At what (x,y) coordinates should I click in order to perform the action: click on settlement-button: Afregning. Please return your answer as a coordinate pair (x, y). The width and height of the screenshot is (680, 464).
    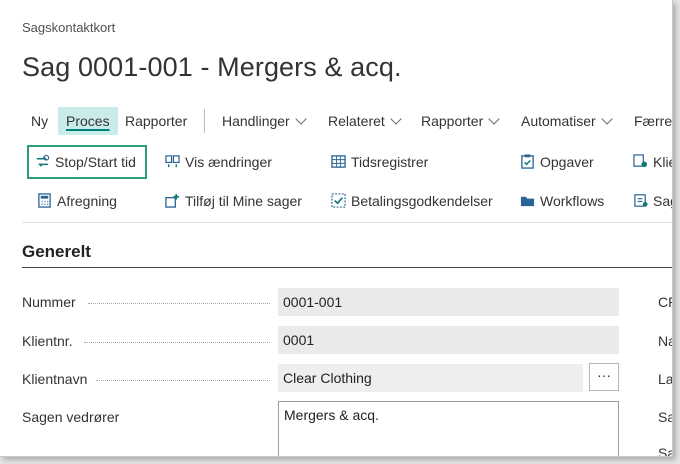
    Looking at the image, I should click on (77, 201).